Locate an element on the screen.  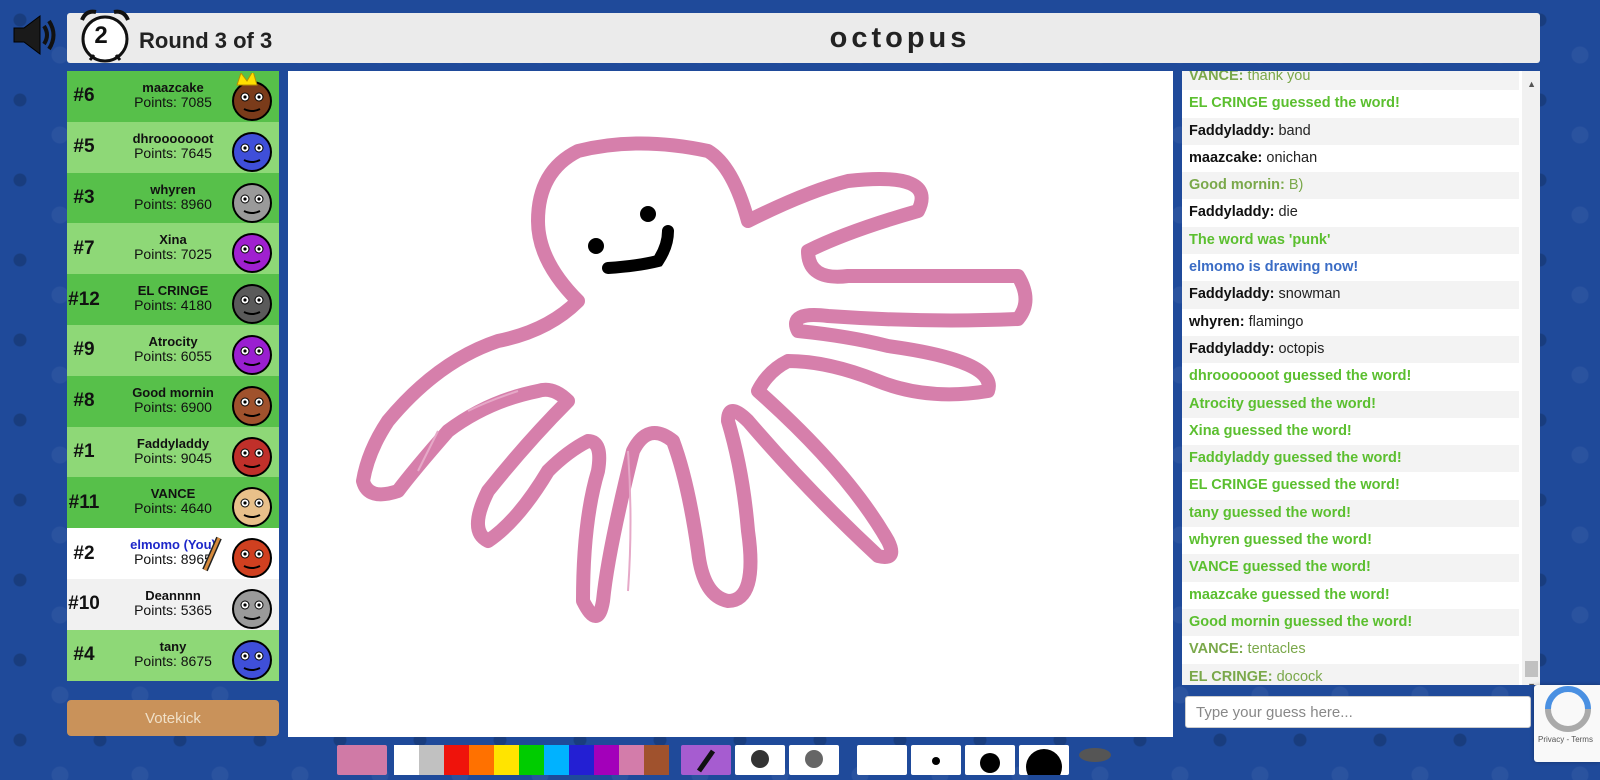
player-row: #8 Good mornin Points: 6900 is located at coordinates (173, 401).